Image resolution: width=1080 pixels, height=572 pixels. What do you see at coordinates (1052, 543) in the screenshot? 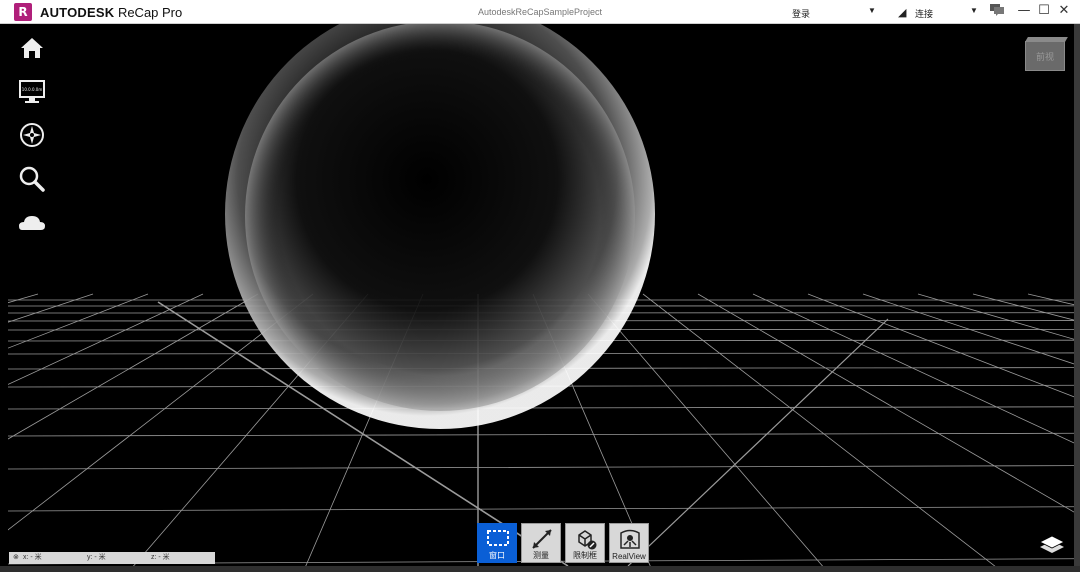
I see `layers-icon` at bounding box center [1052, 543].